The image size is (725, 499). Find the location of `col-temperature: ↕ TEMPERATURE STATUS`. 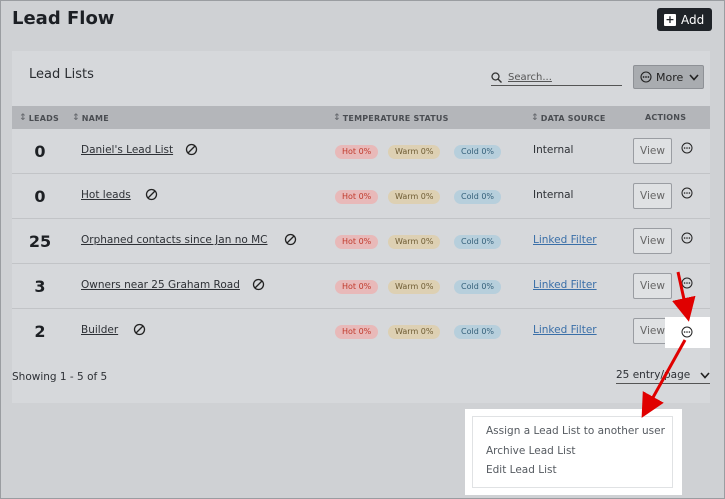

col-temperature: ↕ TEMPERATURE STATUS is located at coordinates (391, 118).